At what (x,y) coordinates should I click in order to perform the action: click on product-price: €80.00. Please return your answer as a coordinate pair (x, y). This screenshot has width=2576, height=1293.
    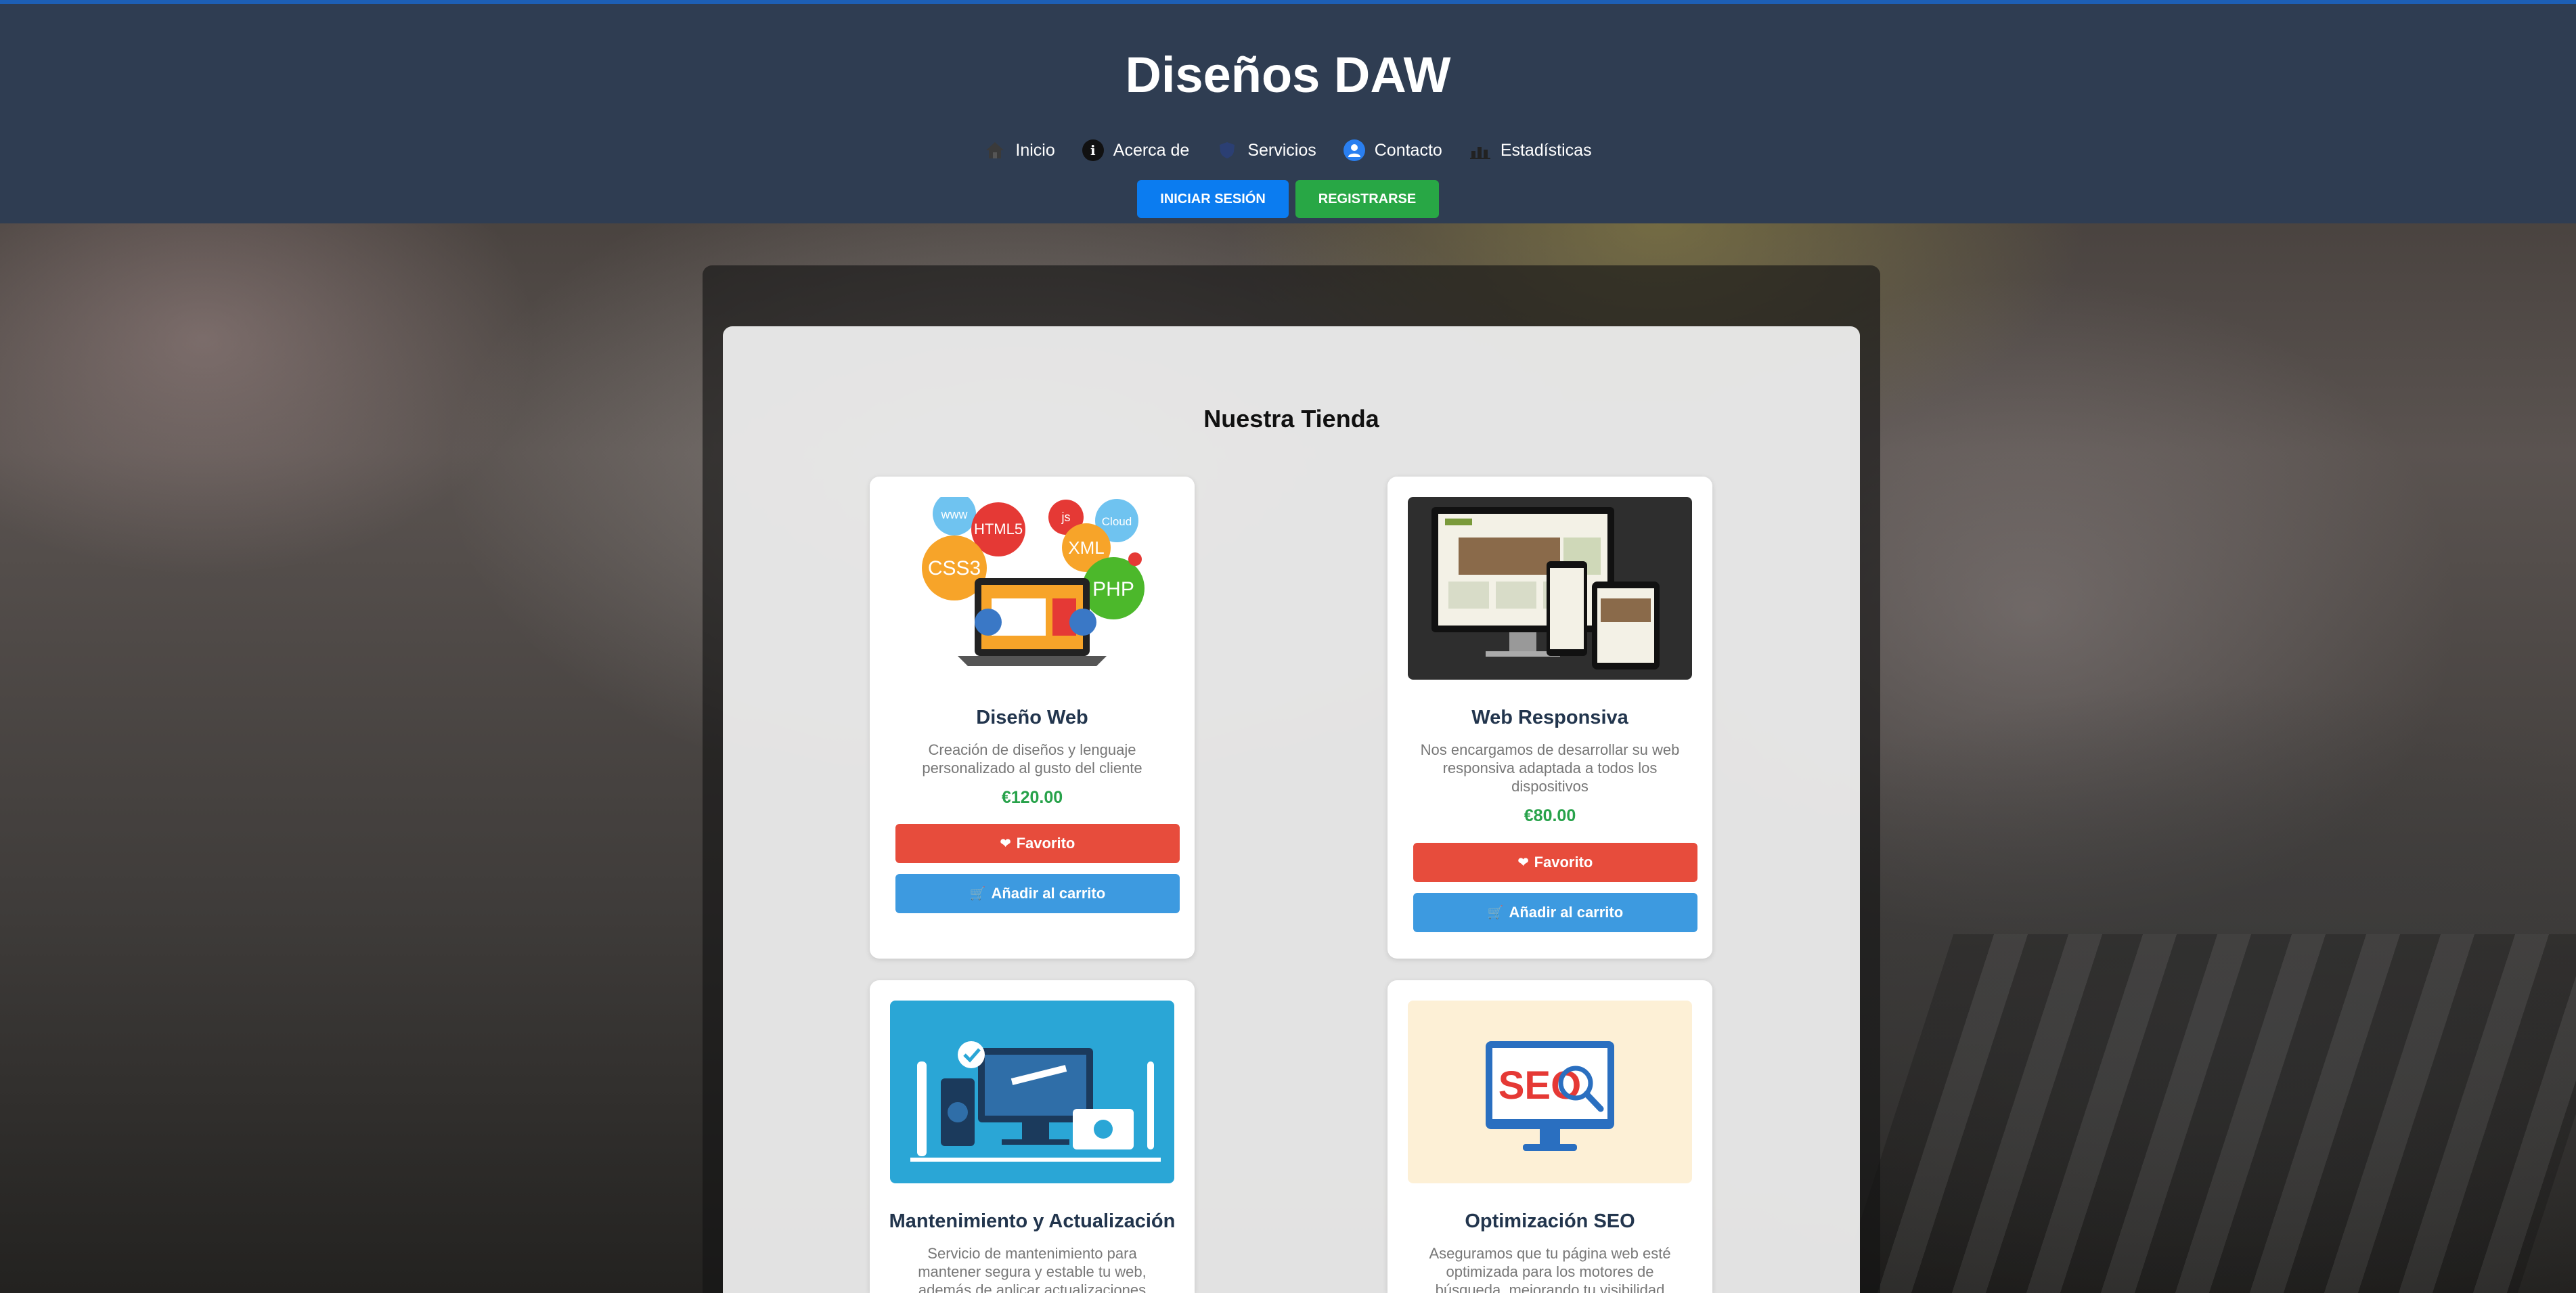
    Looking at the image, I should click on (1550, 816).